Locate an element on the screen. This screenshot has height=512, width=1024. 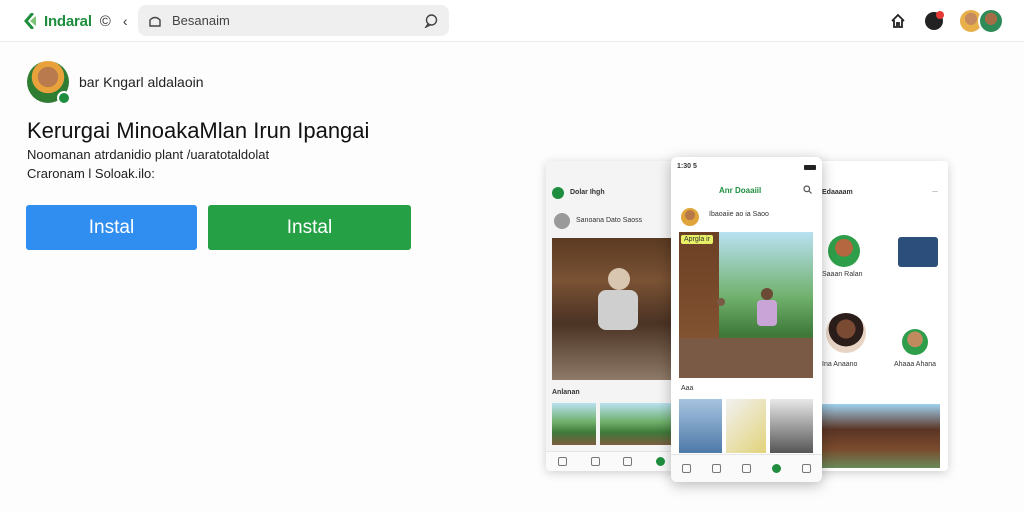
phone-mockup-left: Dolar Ihgh Sanoana Dato Saoss Anlanan is located at coordinates (611, 316).